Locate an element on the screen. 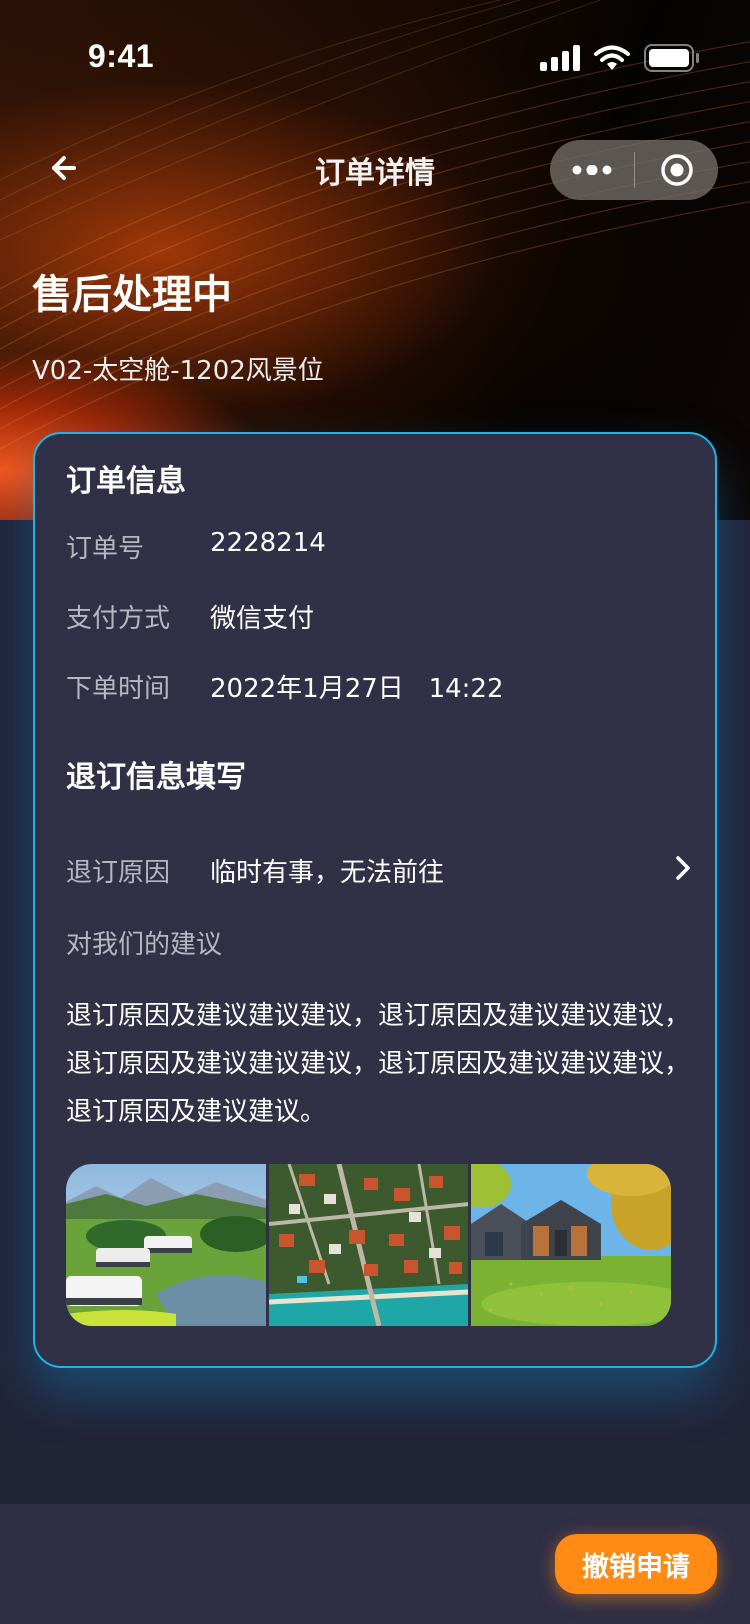 This screenshot has height=1624, width=750. refund-info-heading: 退订信息填写 is located at coordinates (156, 777).